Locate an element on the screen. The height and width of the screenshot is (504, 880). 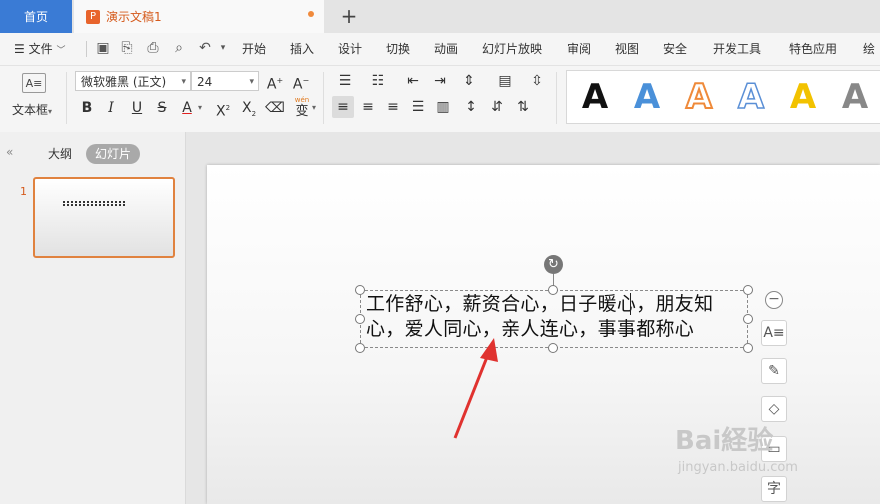
hamburger-icon: ☰ is located at coordinates (19, 49).